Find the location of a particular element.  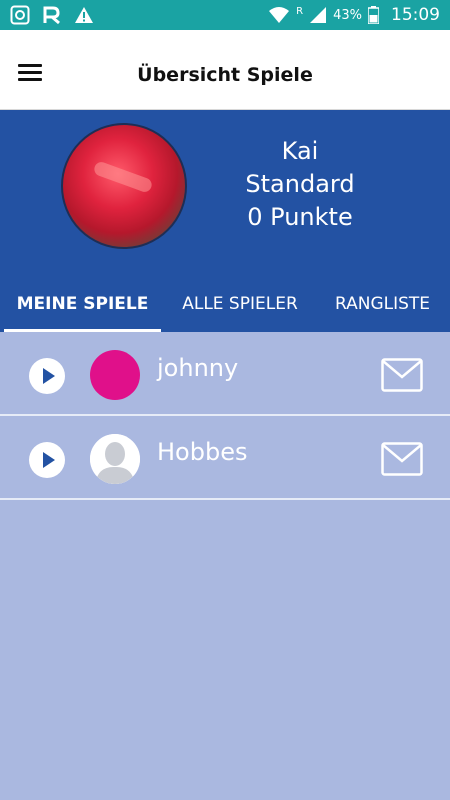

user-silhouette-icon is located at coordinates (115, 459).